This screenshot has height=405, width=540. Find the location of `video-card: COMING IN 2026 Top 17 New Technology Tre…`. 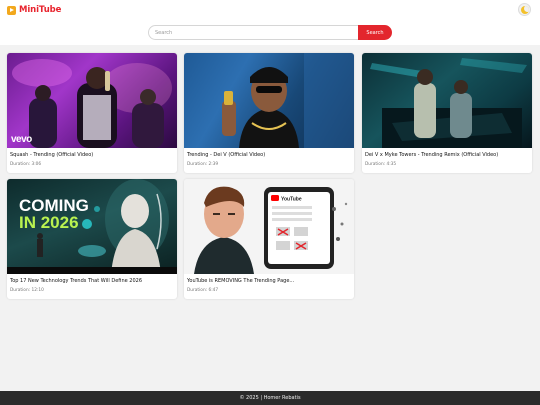

video-card: COMING IN 2026 Top 17 New Technology Tre… is located at coordinates (92, 239).